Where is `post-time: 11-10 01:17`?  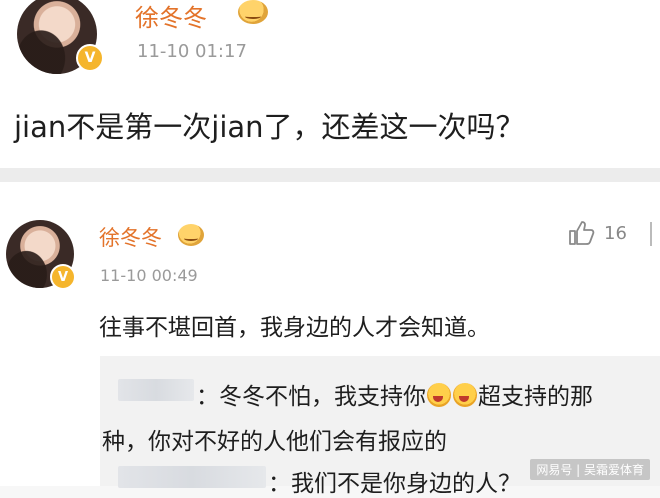
post-time: 11-10 01:17 is located at coordinates (192, 51).